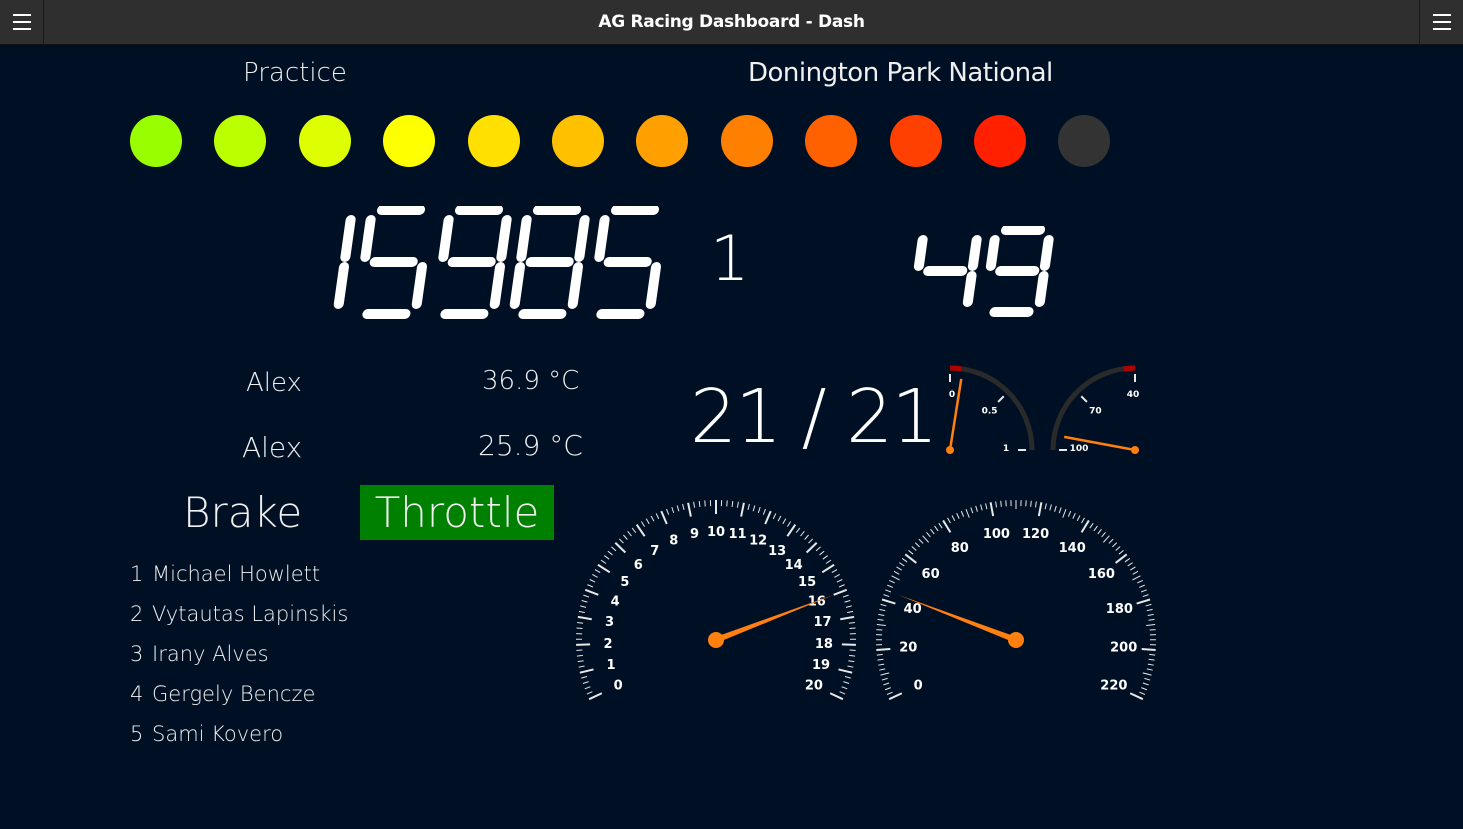 This screenshot has height=829, width=1463. Describe the element at coordinates (137, 614) in the screenshot. I see `standings-pos: 2` at that location.